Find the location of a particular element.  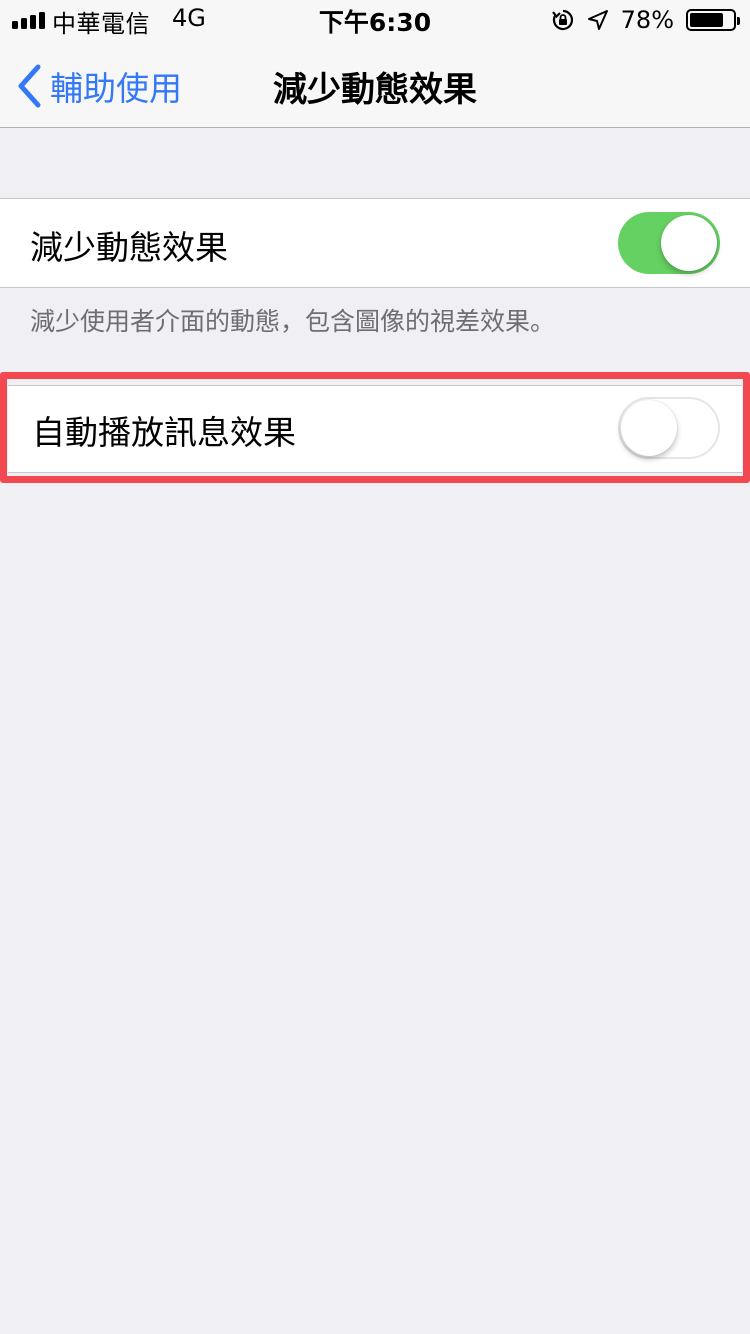

battery-icon is located at coordinates (713, 20).